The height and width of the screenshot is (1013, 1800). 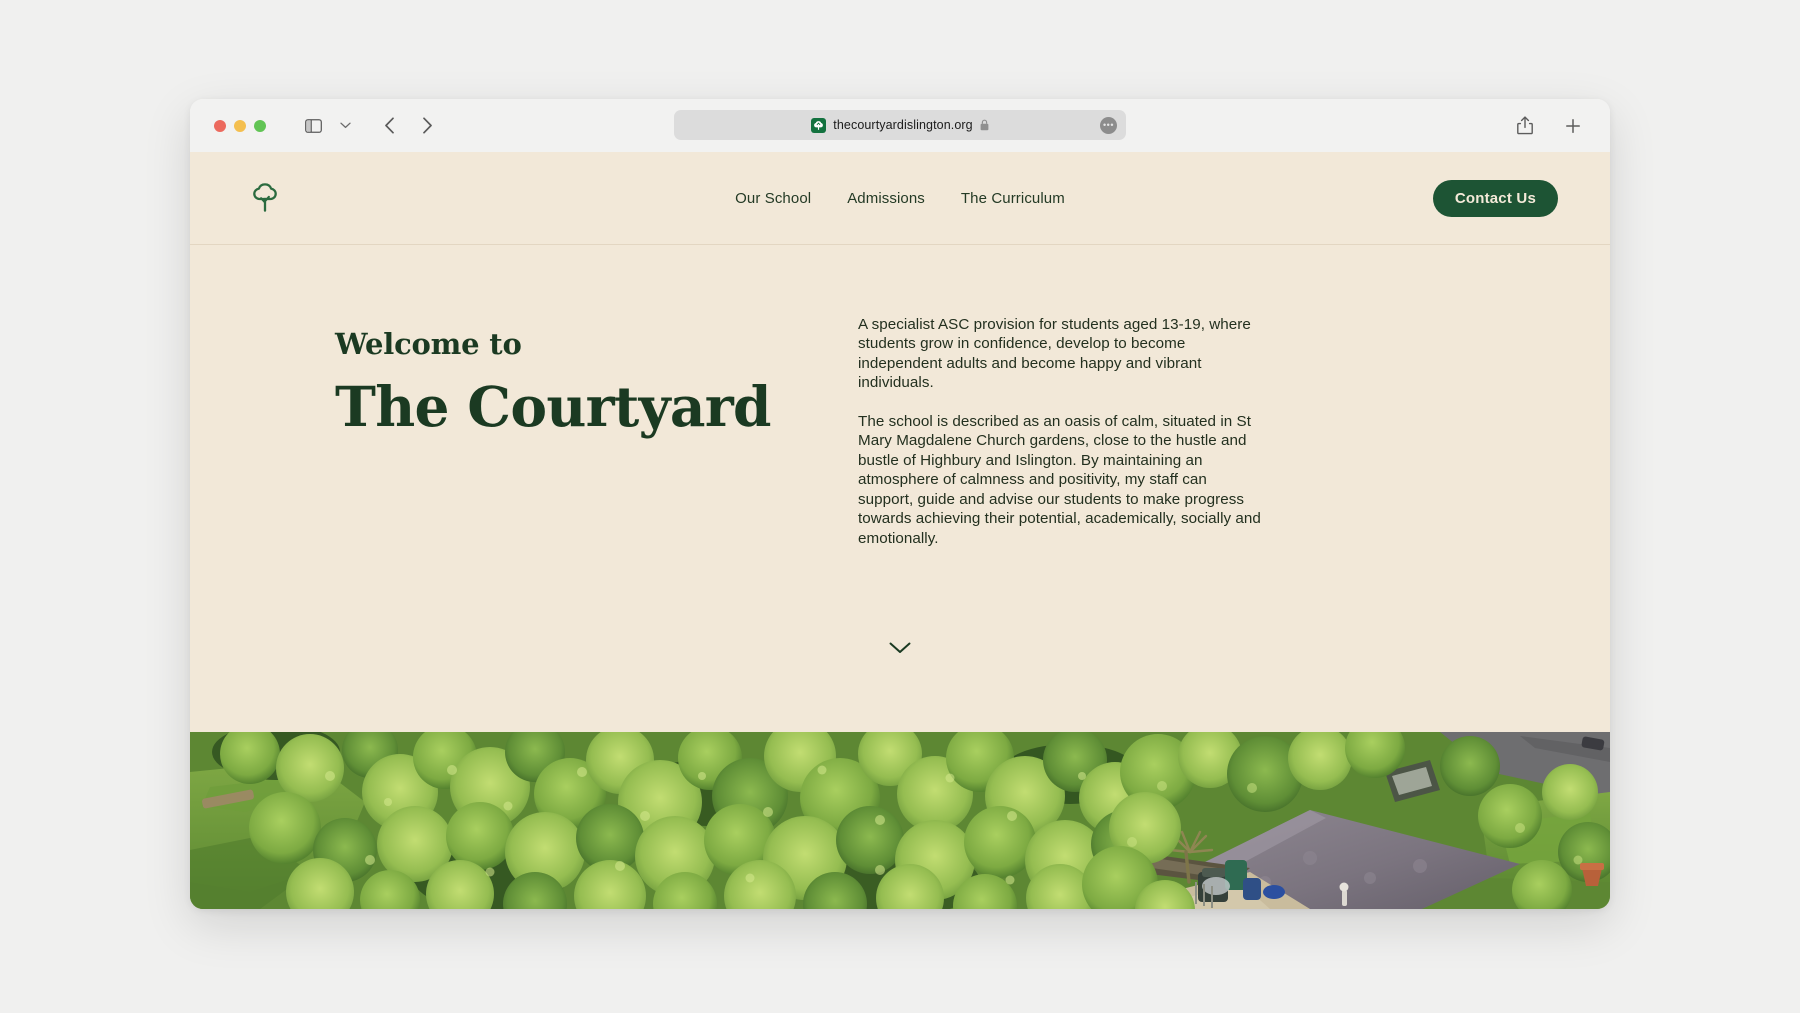 I want to click on nav-link-the-curriculum: The Curriculum, so click(x=1013, y=198).